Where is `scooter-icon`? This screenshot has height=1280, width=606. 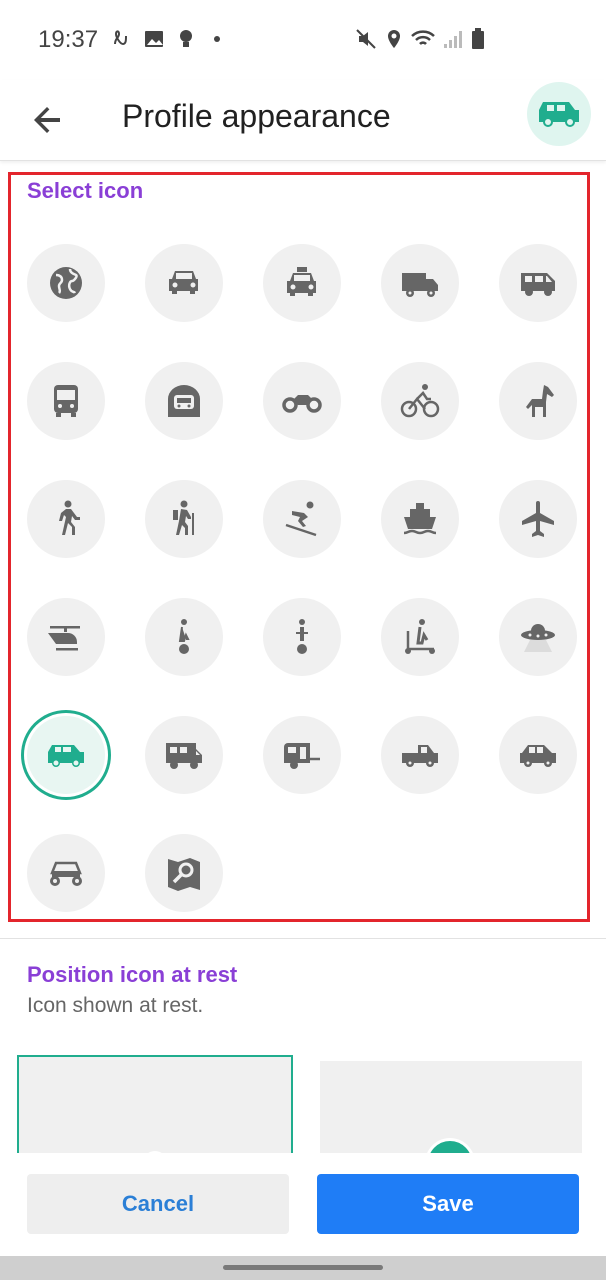
scooter-icon is located at coordinates (420, 636).